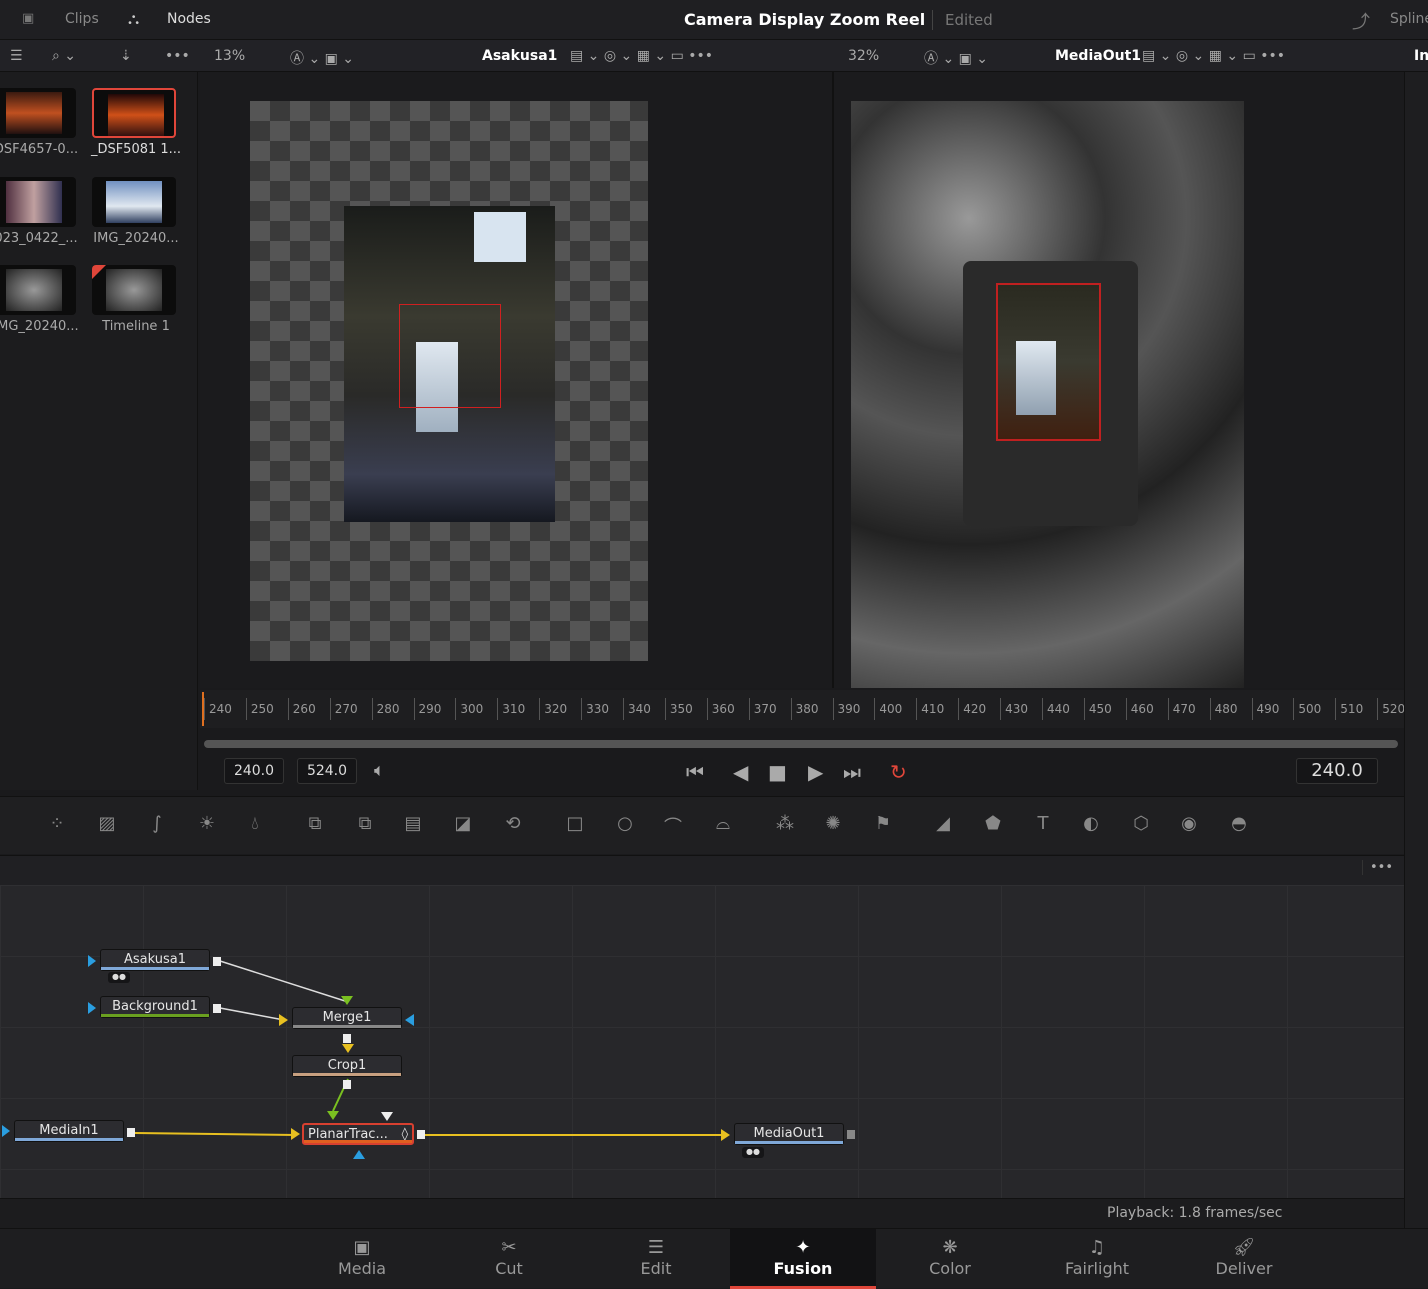 This screenshot has width=1428, height=1289. I want to click on out-point-field: 524.0, so click(327, 771).